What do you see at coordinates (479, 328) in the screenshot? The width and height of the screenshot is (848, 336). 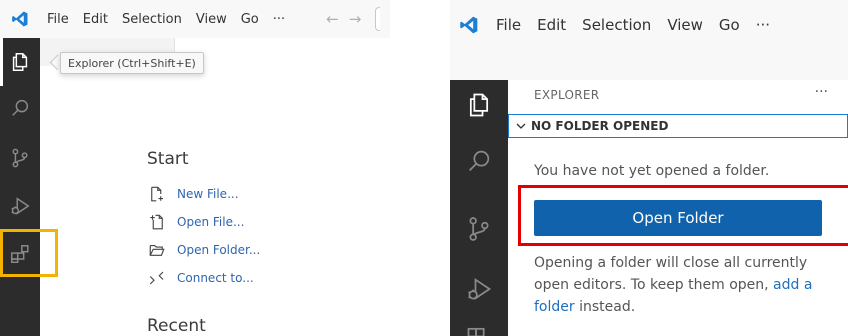 I see `extensions-icon` at bounding box center [479, 328].